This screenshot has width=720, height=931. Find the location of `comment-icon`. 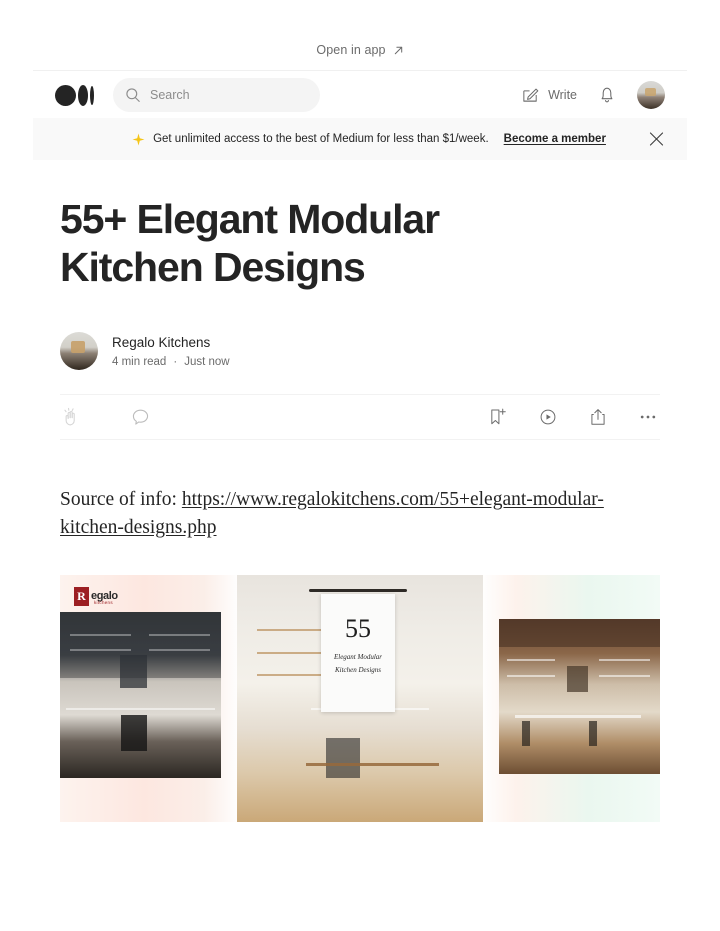

comment-icon is located at coordinates (140, 417).